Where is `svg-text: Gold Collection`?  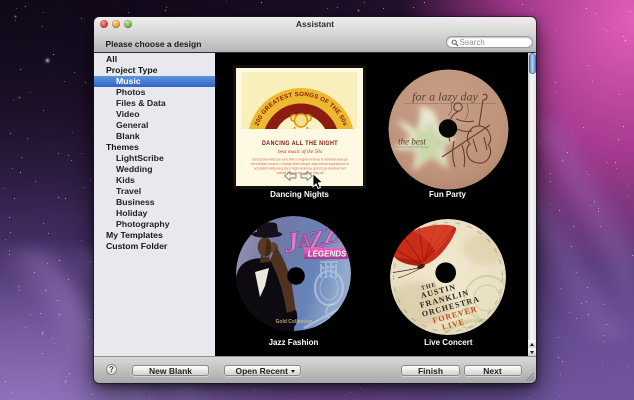 svg-text: Gold Collection is located at coordinates (293, 322).